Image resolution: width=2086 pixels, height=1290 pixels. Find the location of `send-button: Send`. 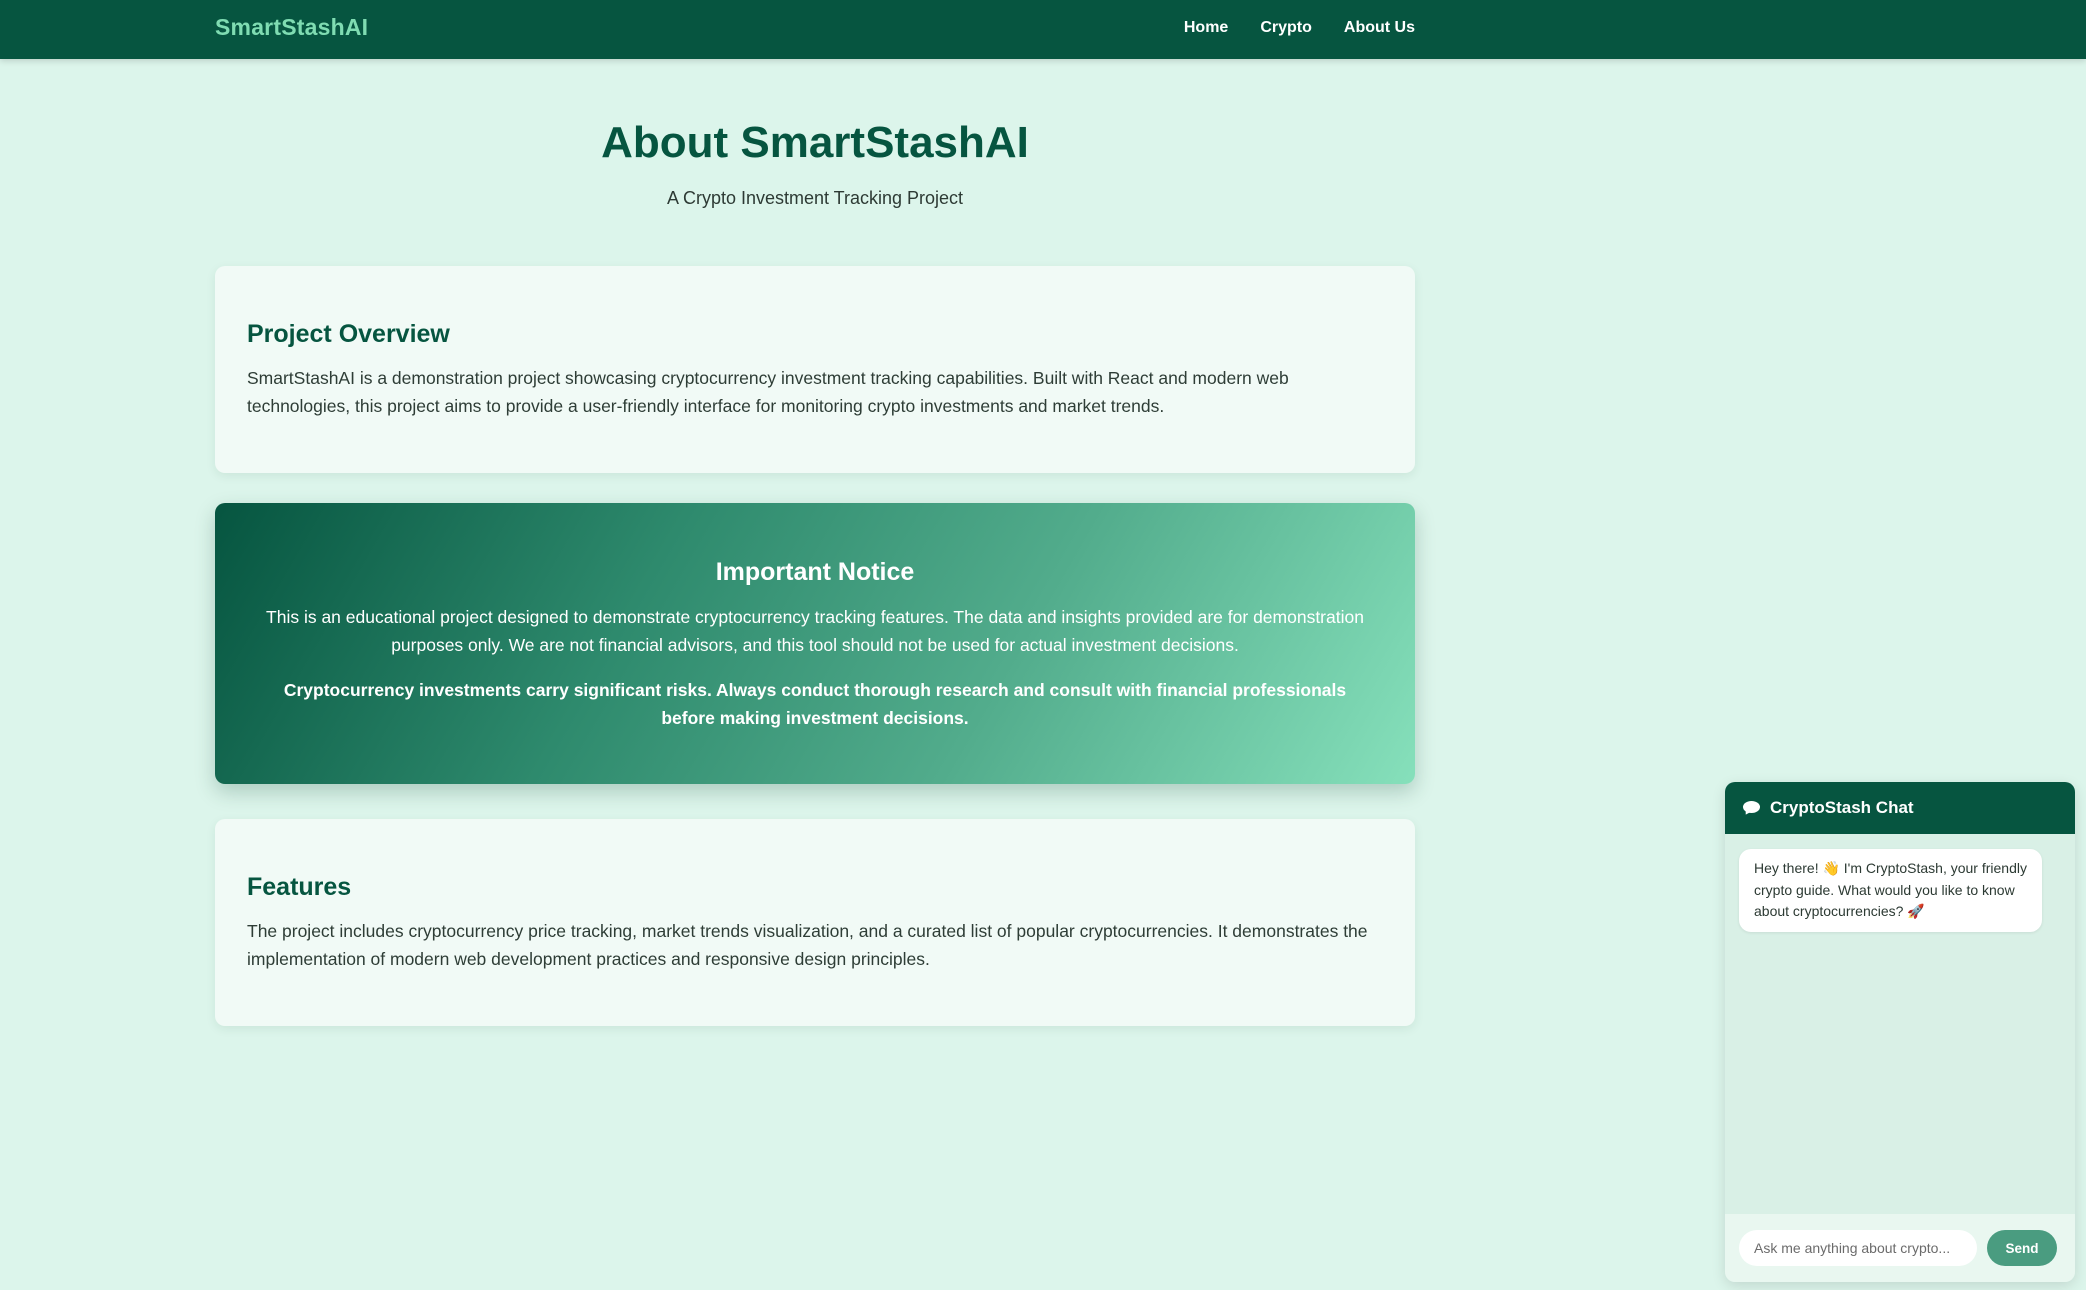

send-button: Send is located at coordinates (2022, 1248).